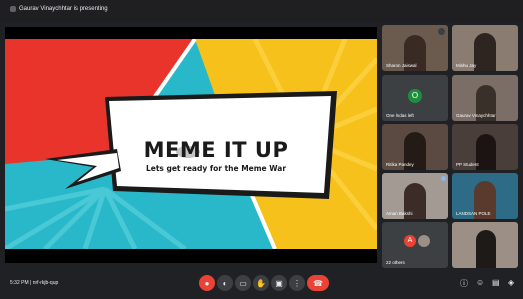  I want to click on participant-tile-1: Sharon Jaiswal, so click(415, 48).